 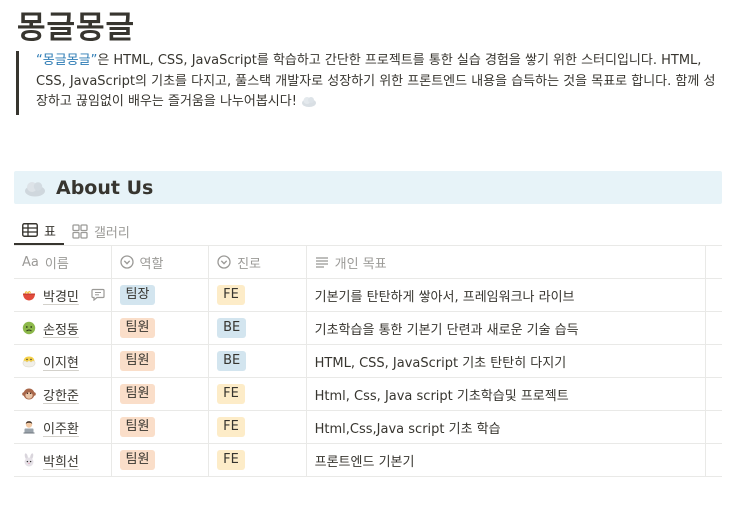 I want to click on goal-text: Html, Css, Java script 기초학습및 프로젝트, so click(x=441, y=396).